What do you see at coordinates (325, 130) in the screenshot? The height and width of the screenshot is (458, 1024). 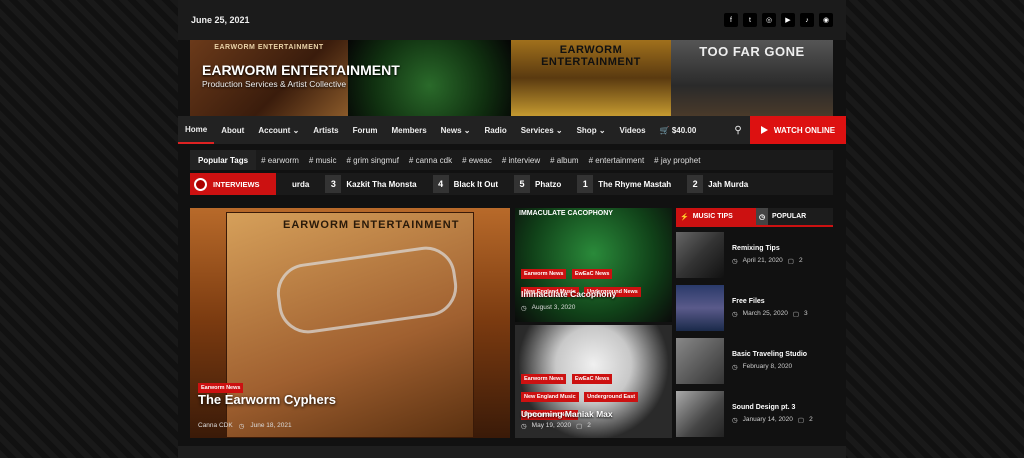 I see `nav-item-artists: Artists` at bounding box center [325, 130].